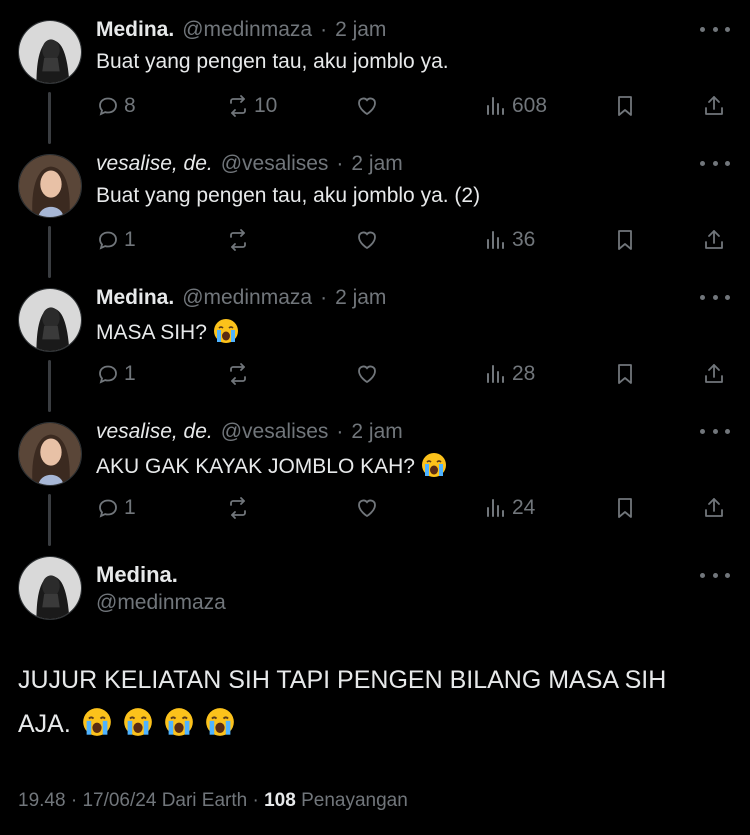  I want to click on reply-count: 8, so click(130, 105).